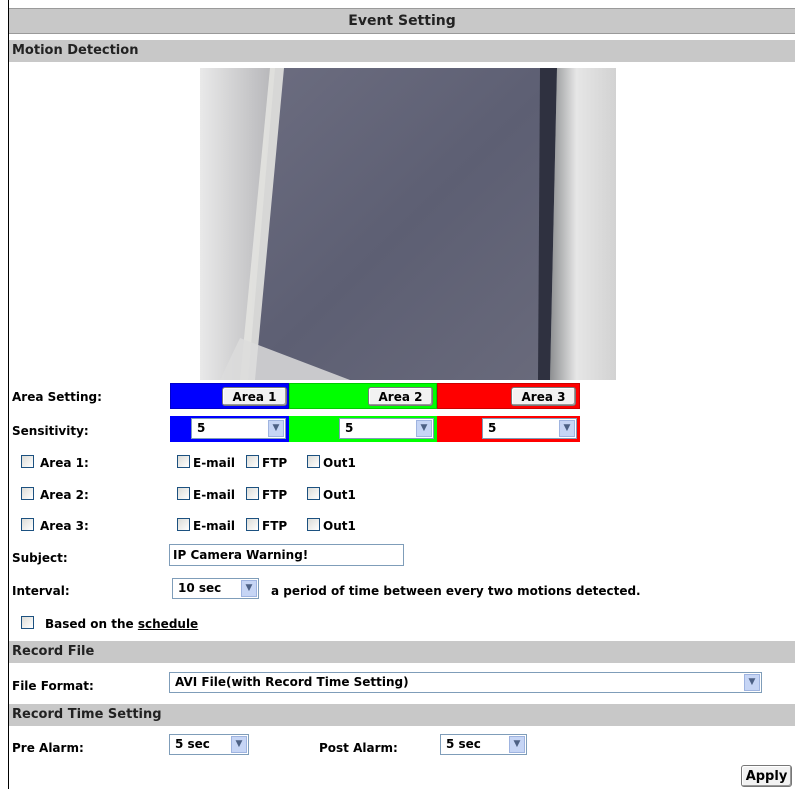 Image resolution: width=795 pixels, height=789 pixels. Describe the element at coordinates (200, 588) in the screenshot. I see `interval-value: 10 sec` at that location.